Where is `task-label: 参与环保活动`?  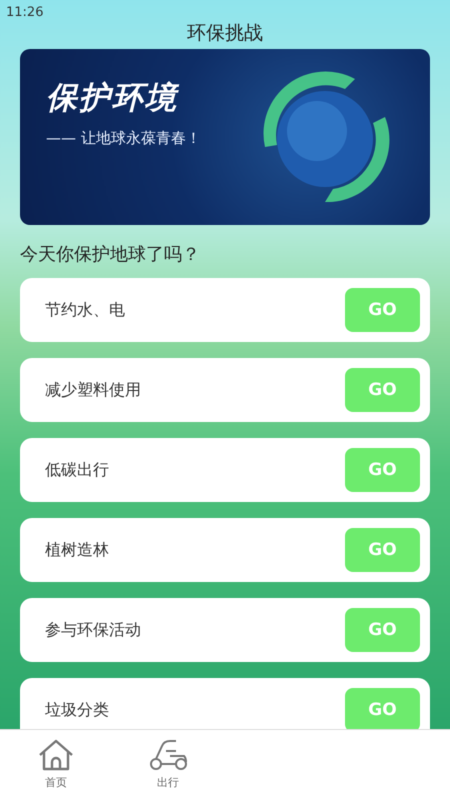 task-label: 参与环保活动 is located at coordinates (93, 630).